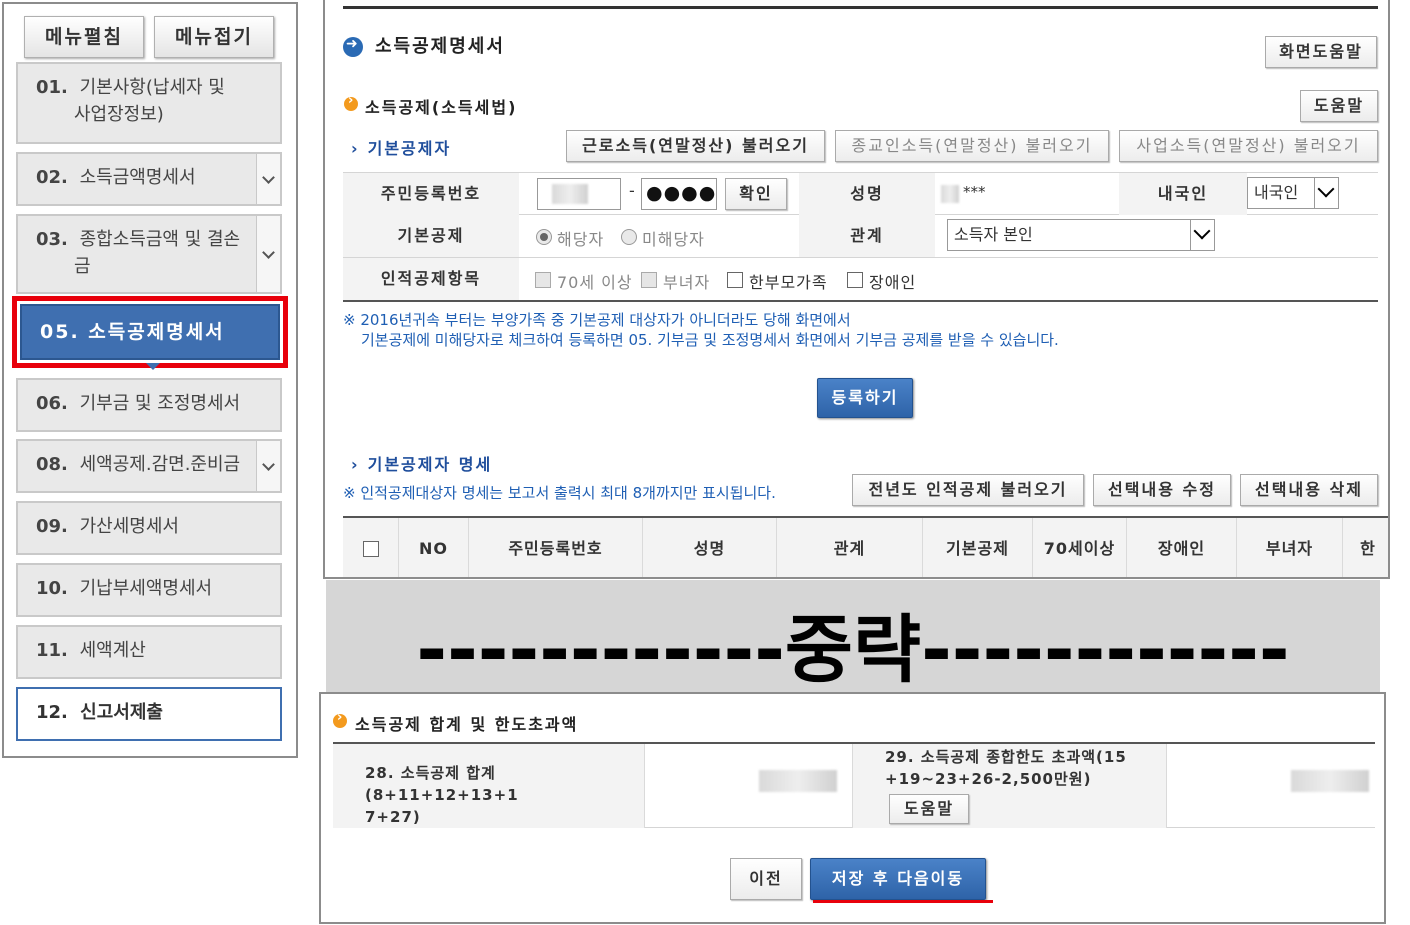 The height and width of the screenshot is (925, 1410). What do you see at coordinates (149, 652) in the screenshot?
I see `menu-item-tax-calculation: 11. 세액계산` at bounding box center [149, 652].